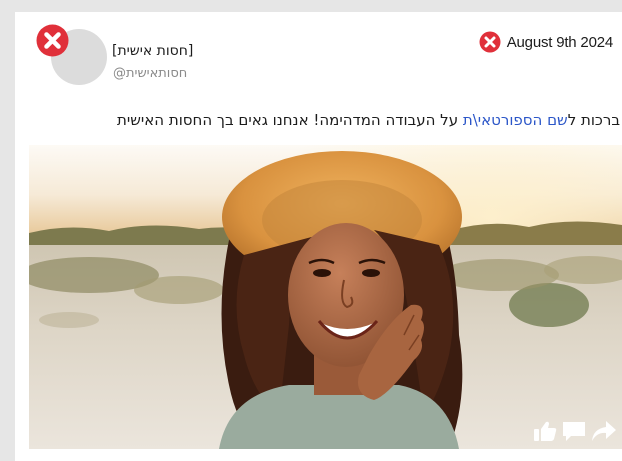  I want to click on post-actions, so click(575, 431).